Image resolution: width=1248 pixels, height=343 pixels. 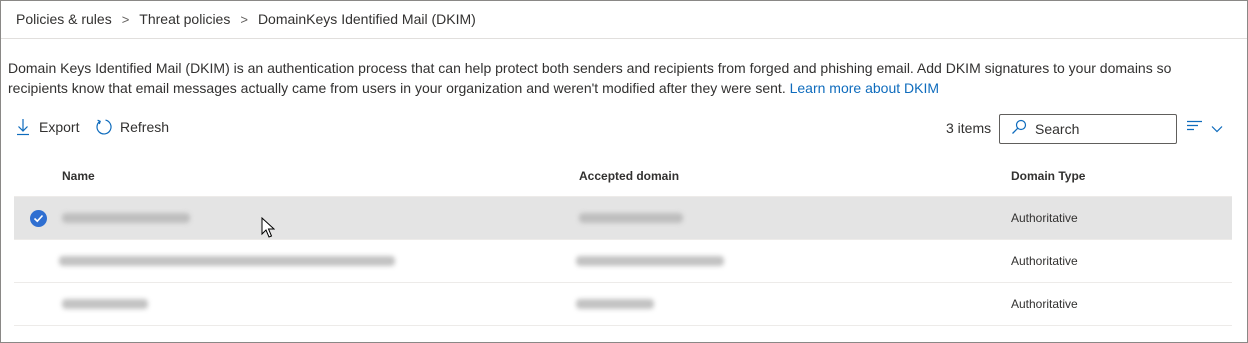 I want to click on breadcrumb-current-dkim: DomainKeys Identified Mail (DKIM), so click(x=366, y=19).